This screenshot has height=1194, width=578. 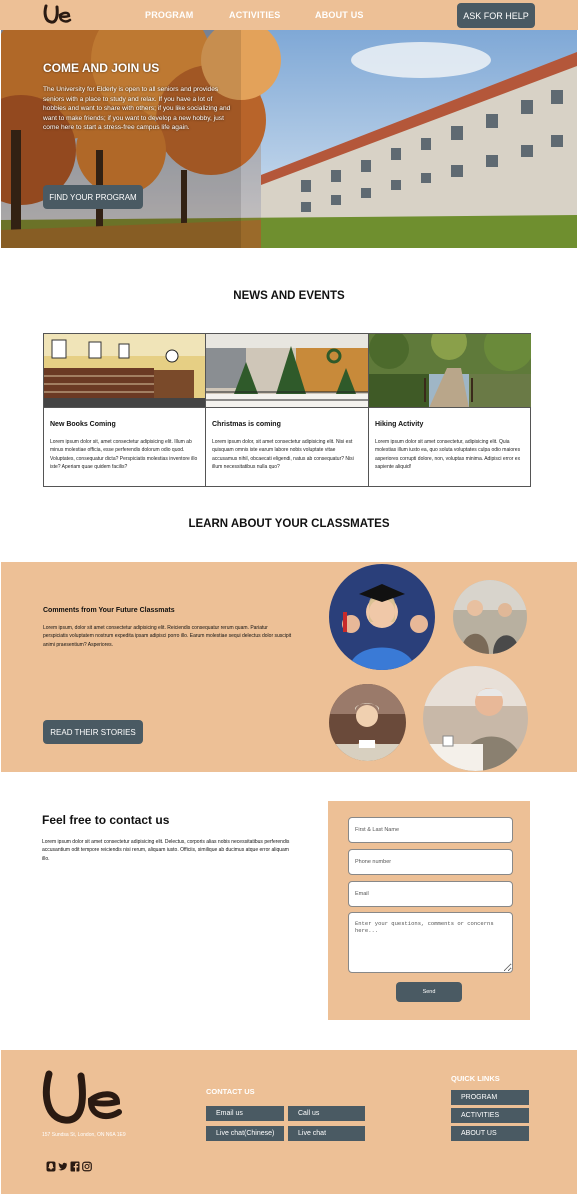 What do you see at coordinates (84, 1135) in the screenshot?
I see `footer-address: 157 Sundsa St, London, ON N6A 1E9` at bounding box center [84, 1135].